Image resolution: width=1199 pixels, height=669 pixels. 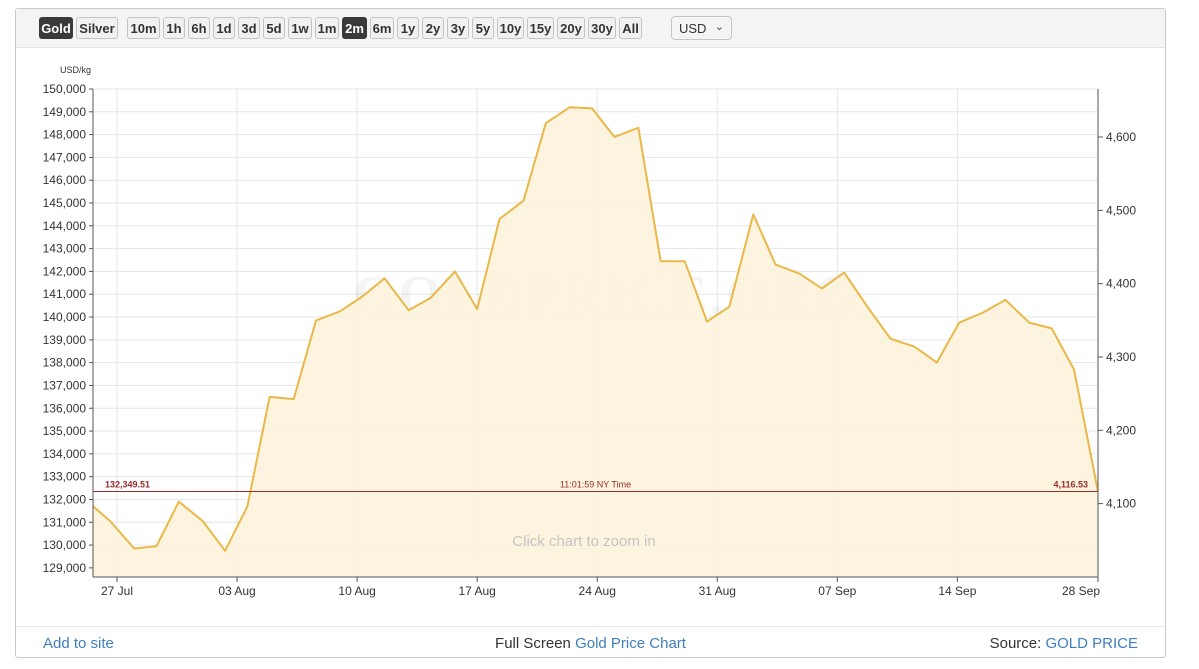 I want to click on y-left-tick-label: 143,000, so click(x=65, y=249).